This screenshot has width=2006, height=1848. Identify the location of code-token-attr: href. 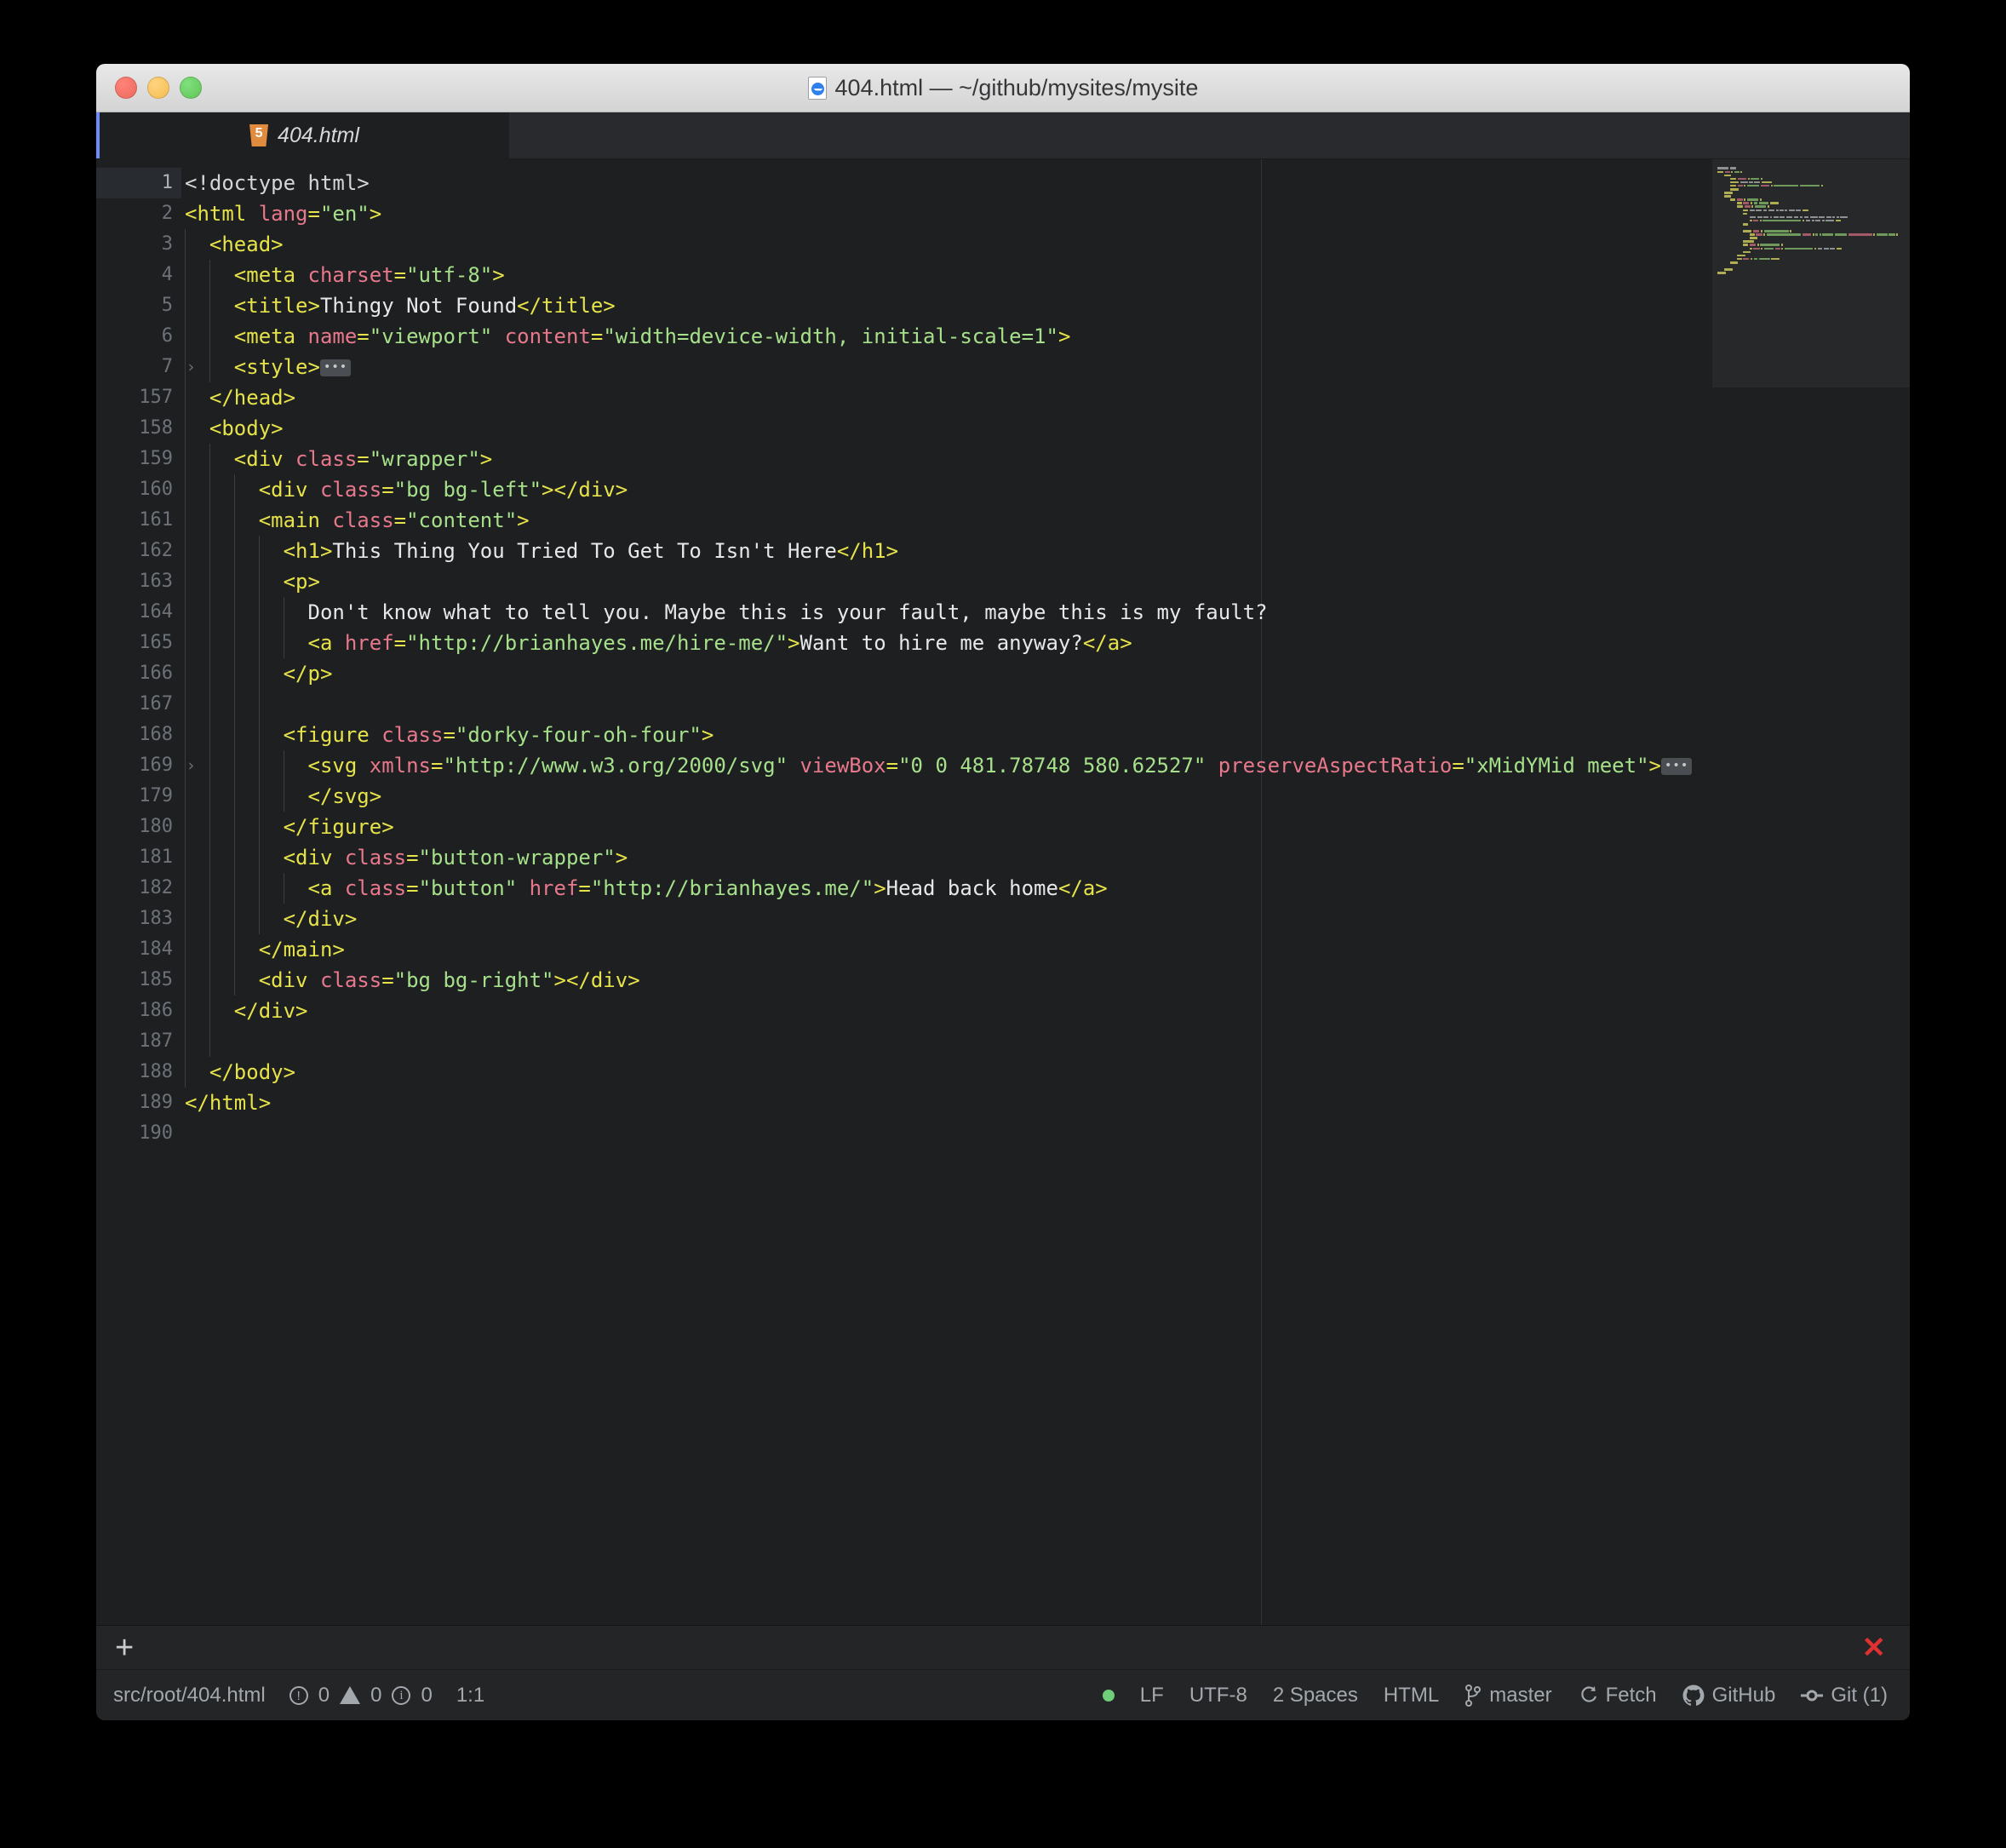
(369, 643).